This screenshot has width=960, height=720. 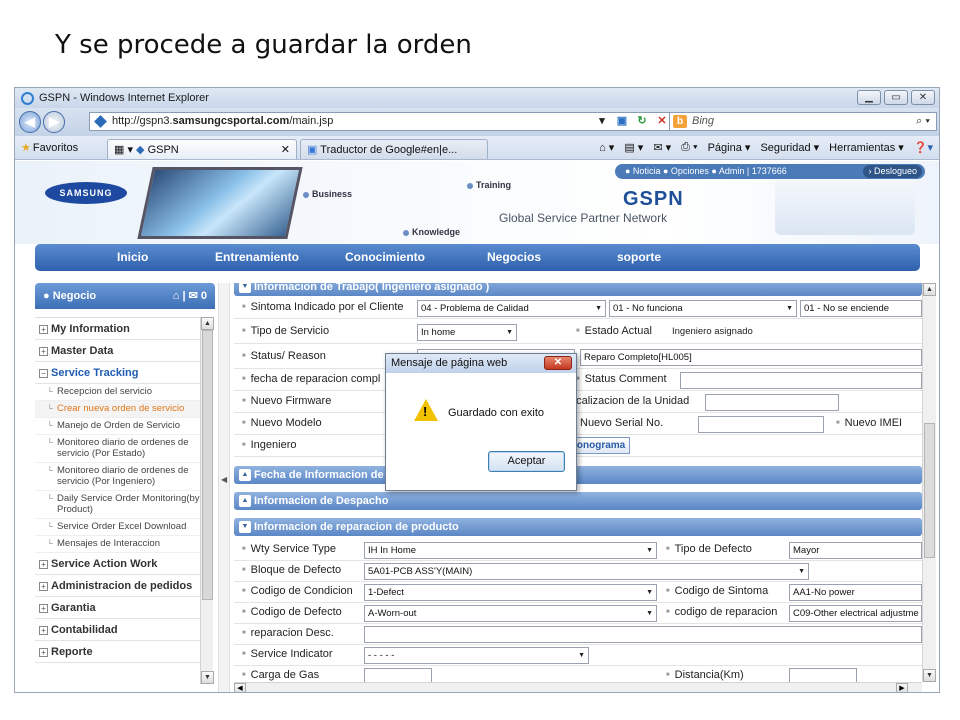 What do you see at coordinates (866, 147) in the screenshot?
I see `tools-menu: Herramientas ▾` at bounding box center [866, 147].